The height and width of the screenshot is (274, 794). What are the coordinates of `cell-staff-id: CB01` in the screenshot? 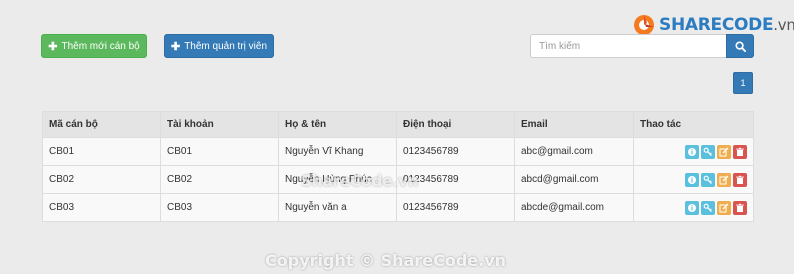 It's located at (101, 151).